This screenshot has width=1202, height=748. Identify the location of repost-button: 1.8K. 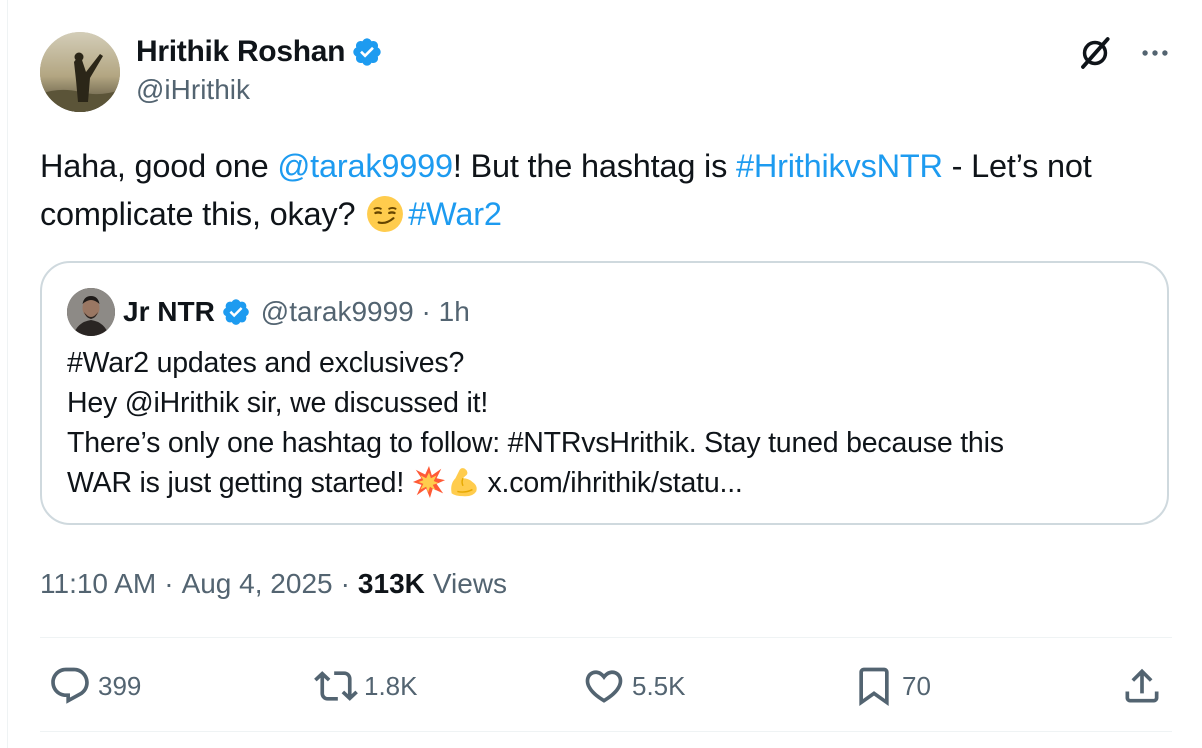
(366, 686).